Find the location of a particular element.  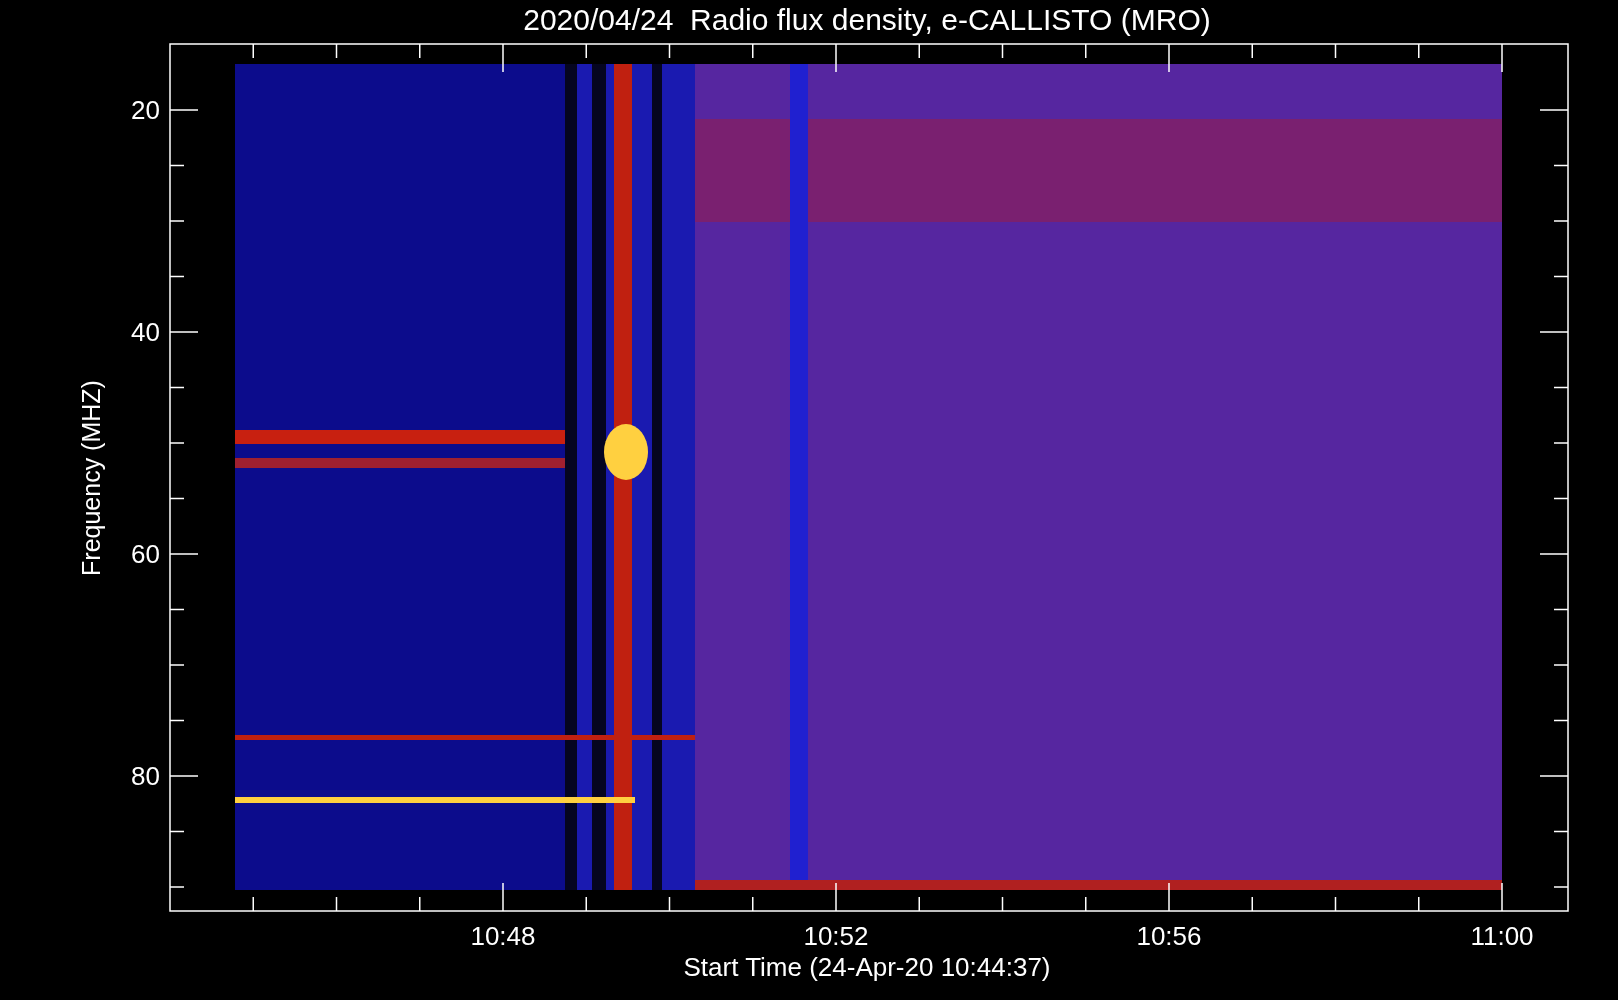

y-tick-label: 20 is located at coordinates (145, 110).